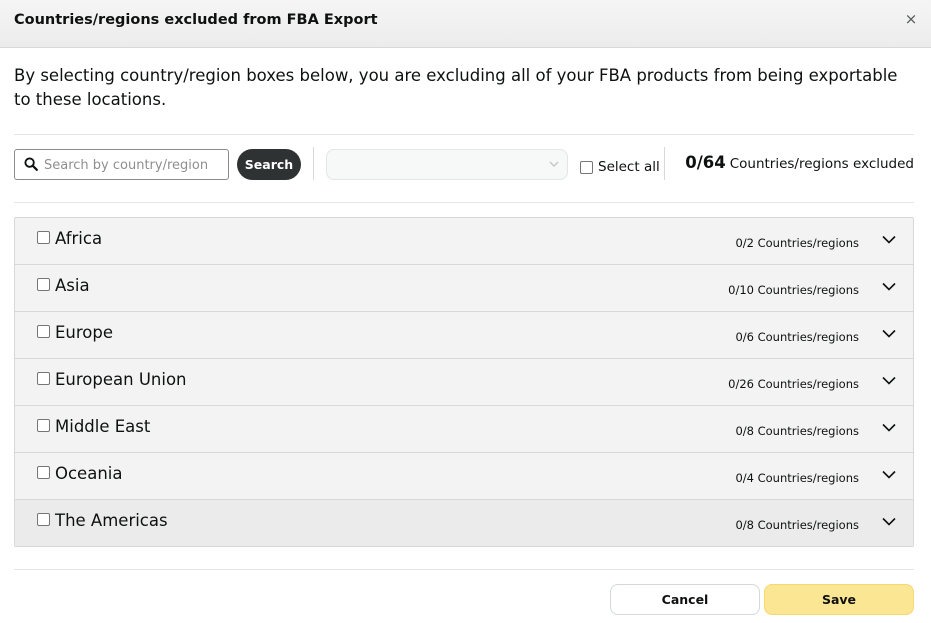 This screenshot has height=623, width=931. What do you see at coordinates (31, 164) in the screenshot?
I see `search-icon` at bounding box center [31, 164].